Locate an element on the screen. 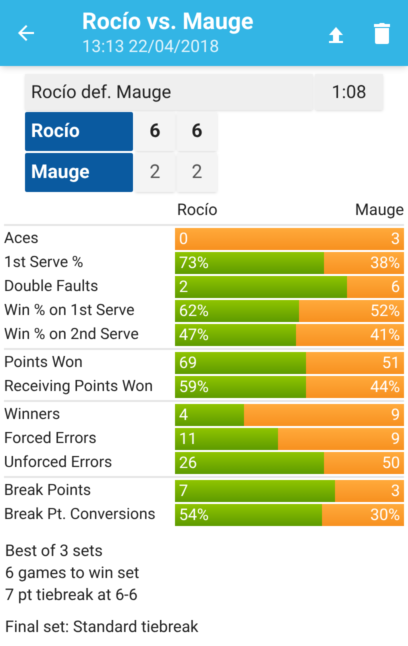 The height and width of the screenshot is (646, 408). match-date: 13:13 22/04/2018 is located at coordinates (151, 47).